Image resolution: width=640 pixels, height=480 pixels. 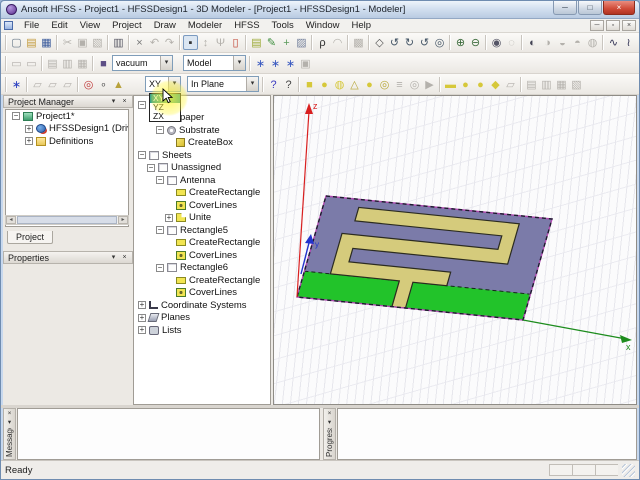 What do you see at coordinates (613, 25) in the screenshot?
I see `mdi-restore-button: ▫` at bounding box center [613, 25].